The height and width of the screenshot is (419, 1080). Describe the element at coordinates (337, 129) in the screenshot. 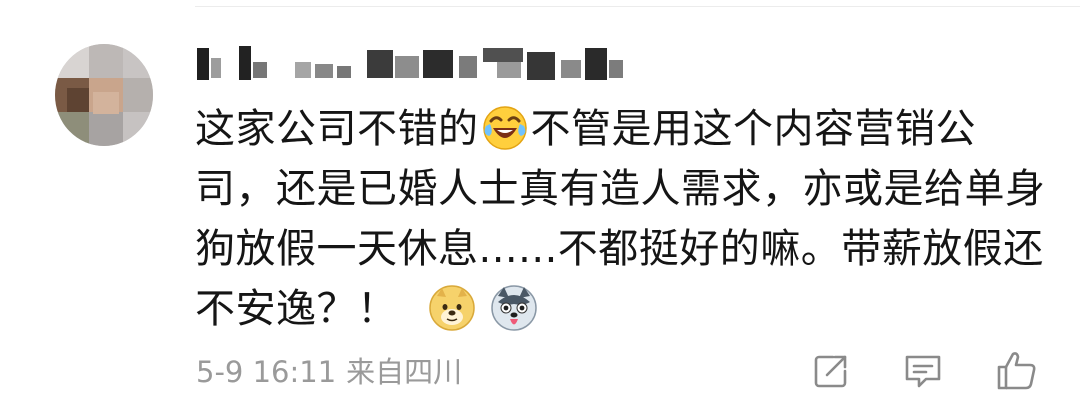

I see `comment-text-part1: 这家公司不错的` at that location.